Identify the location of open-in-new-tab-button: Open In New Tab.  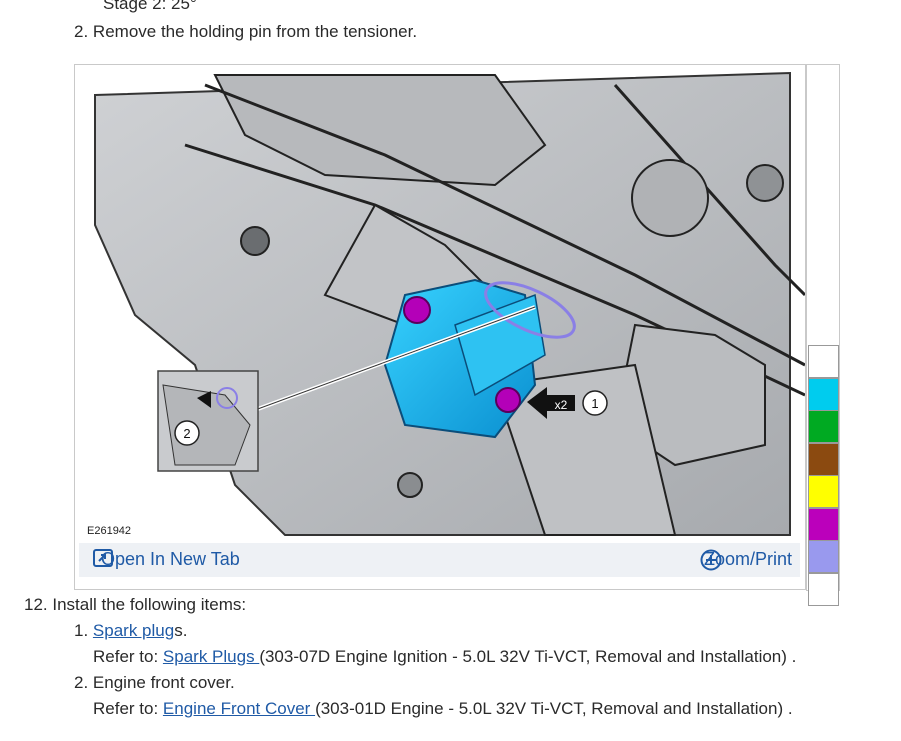
(166, 559).